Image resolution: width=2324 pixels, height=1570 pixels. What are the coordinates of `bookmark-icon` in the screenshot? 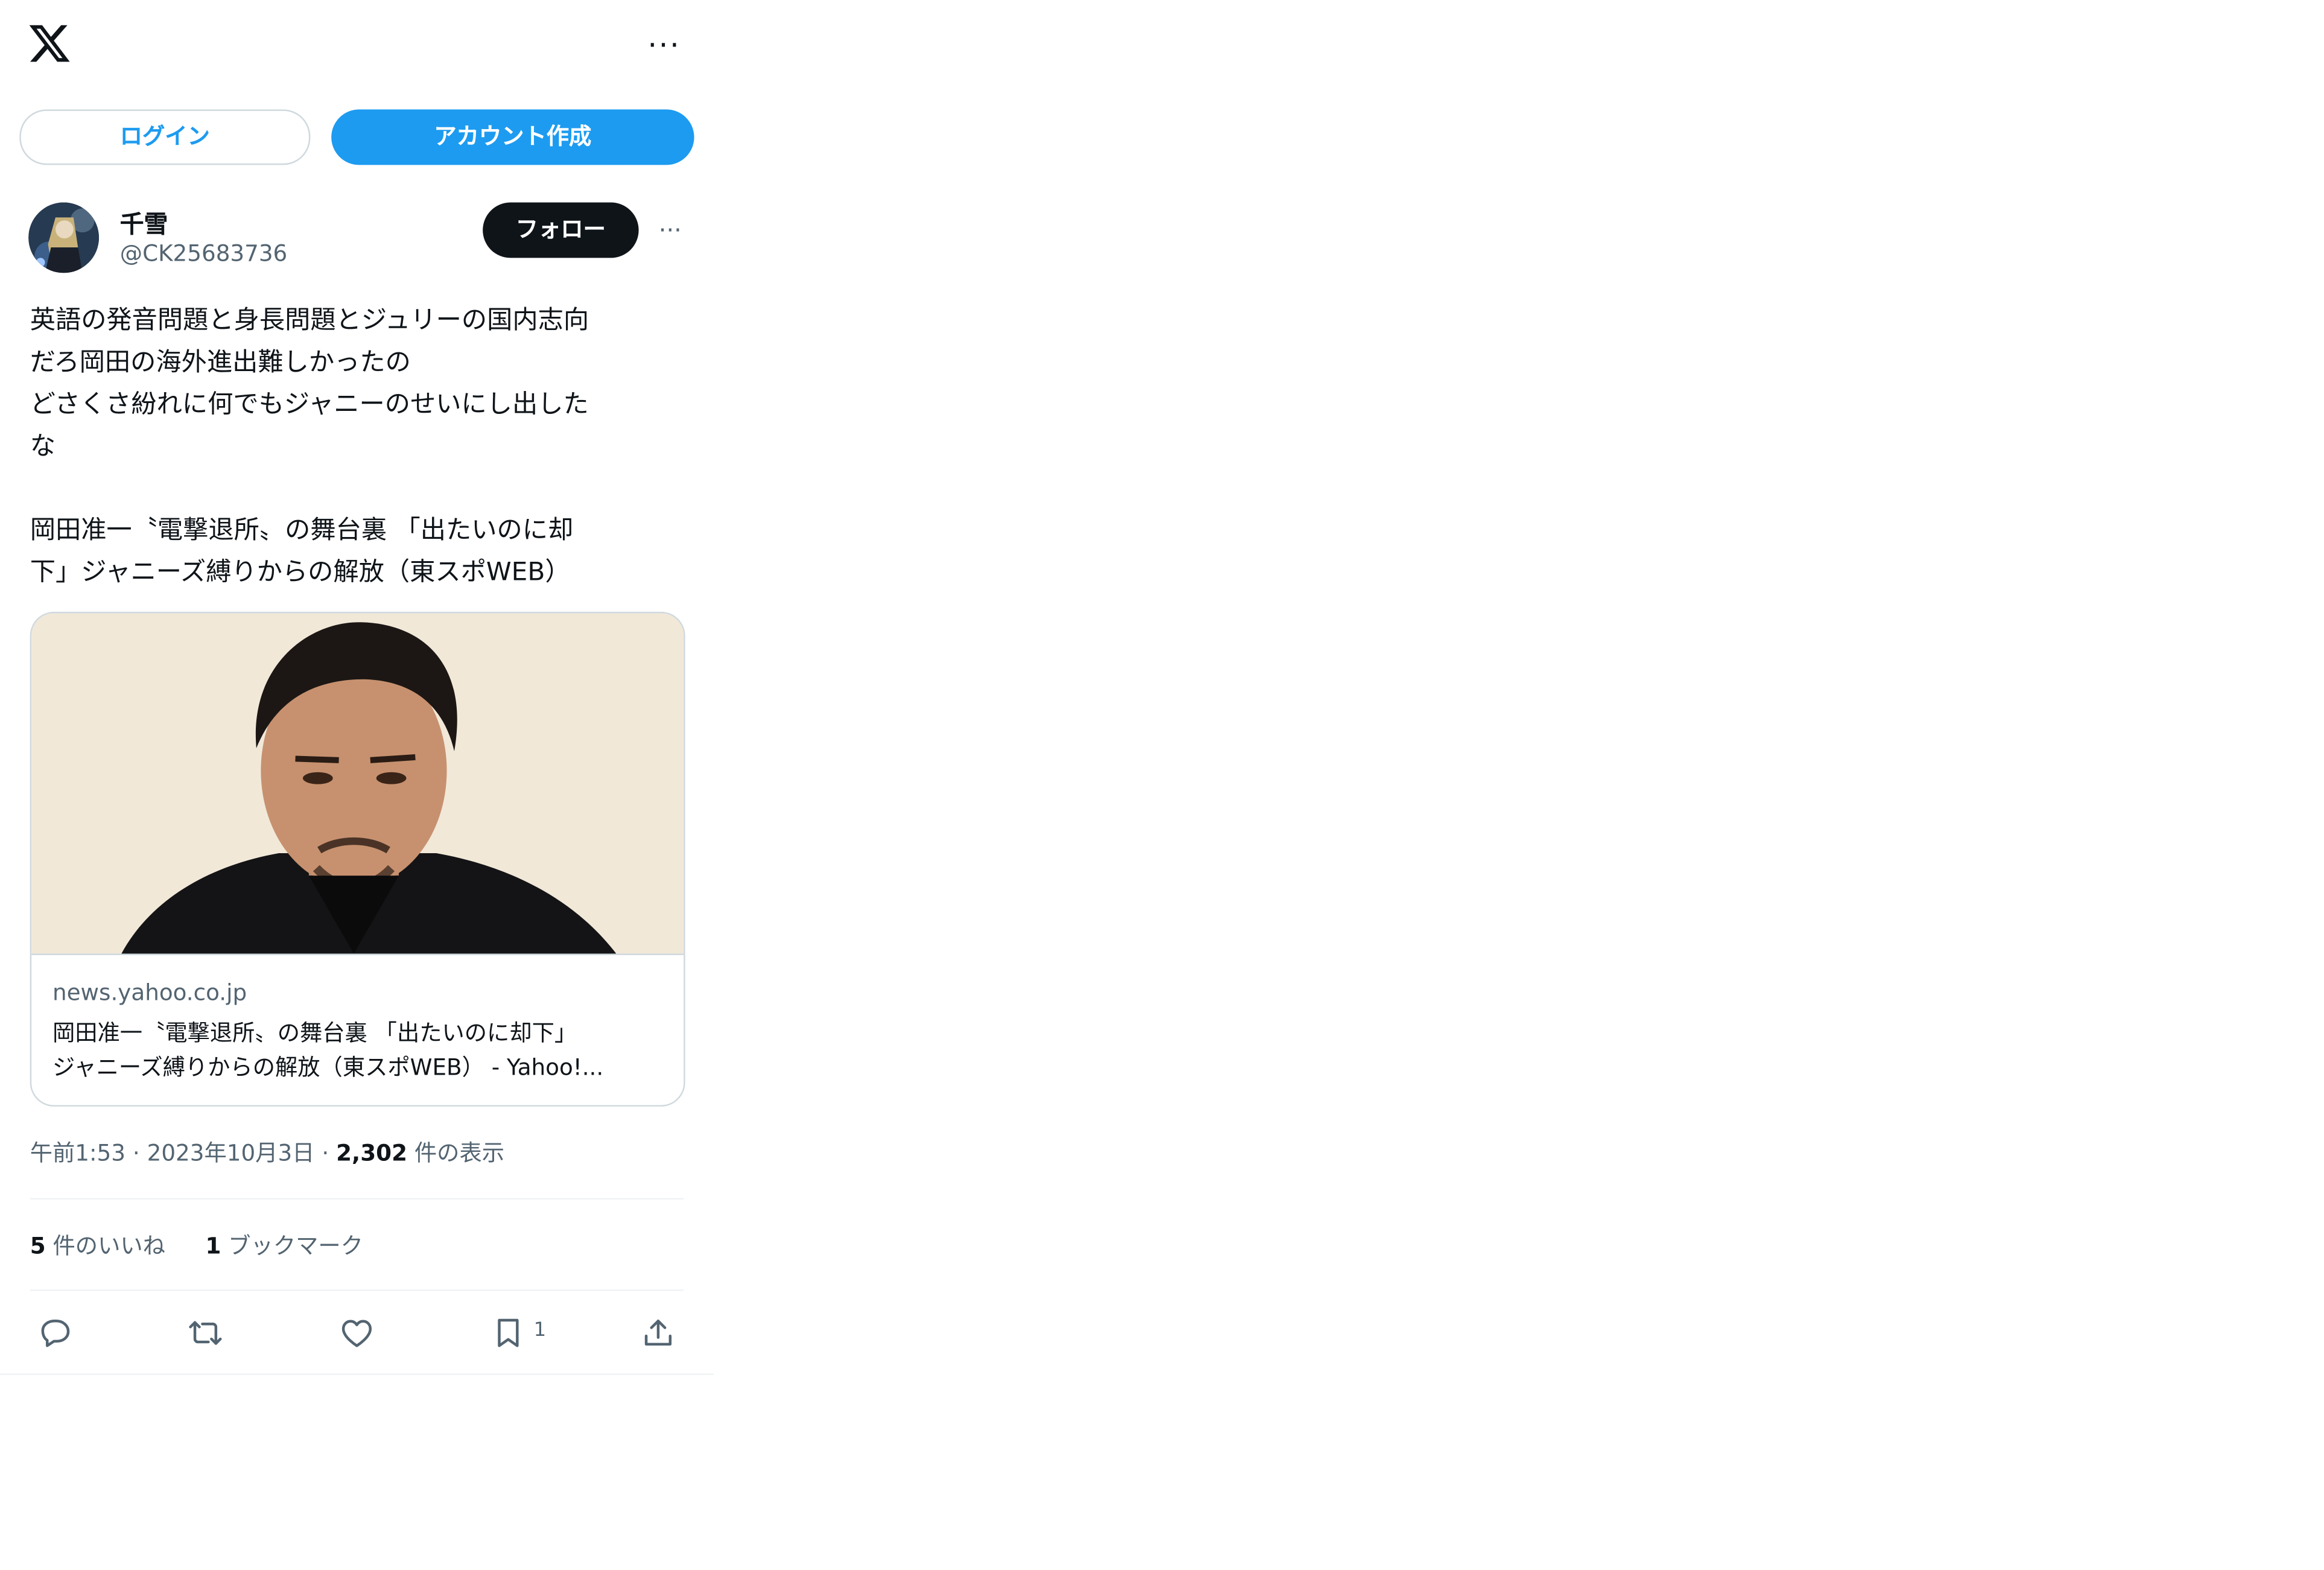 It's located at (508, 1334).